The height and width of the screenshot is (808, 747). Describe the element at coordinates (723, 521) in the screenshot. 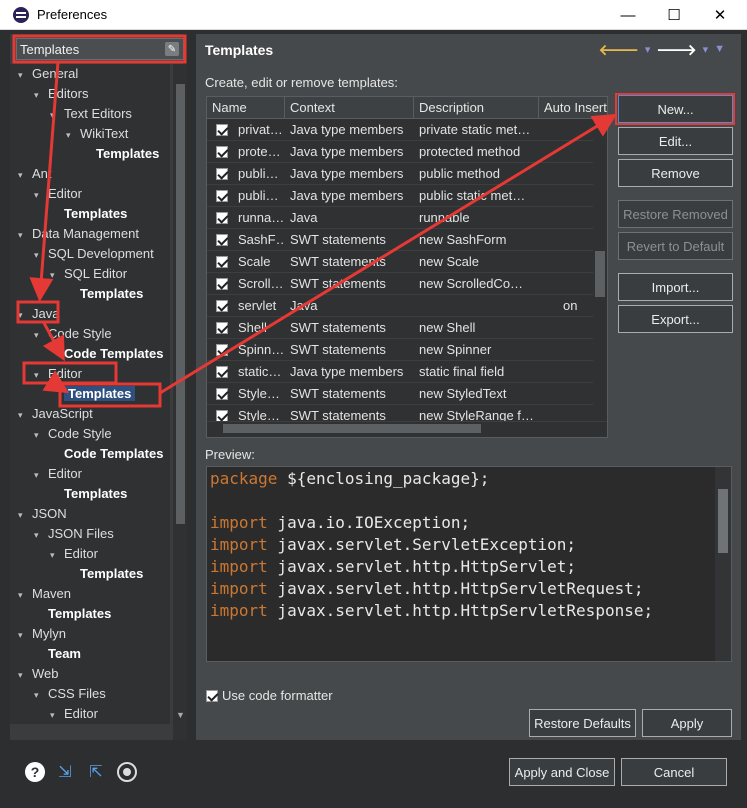

I see `preview-scroll-thumb` at that location.